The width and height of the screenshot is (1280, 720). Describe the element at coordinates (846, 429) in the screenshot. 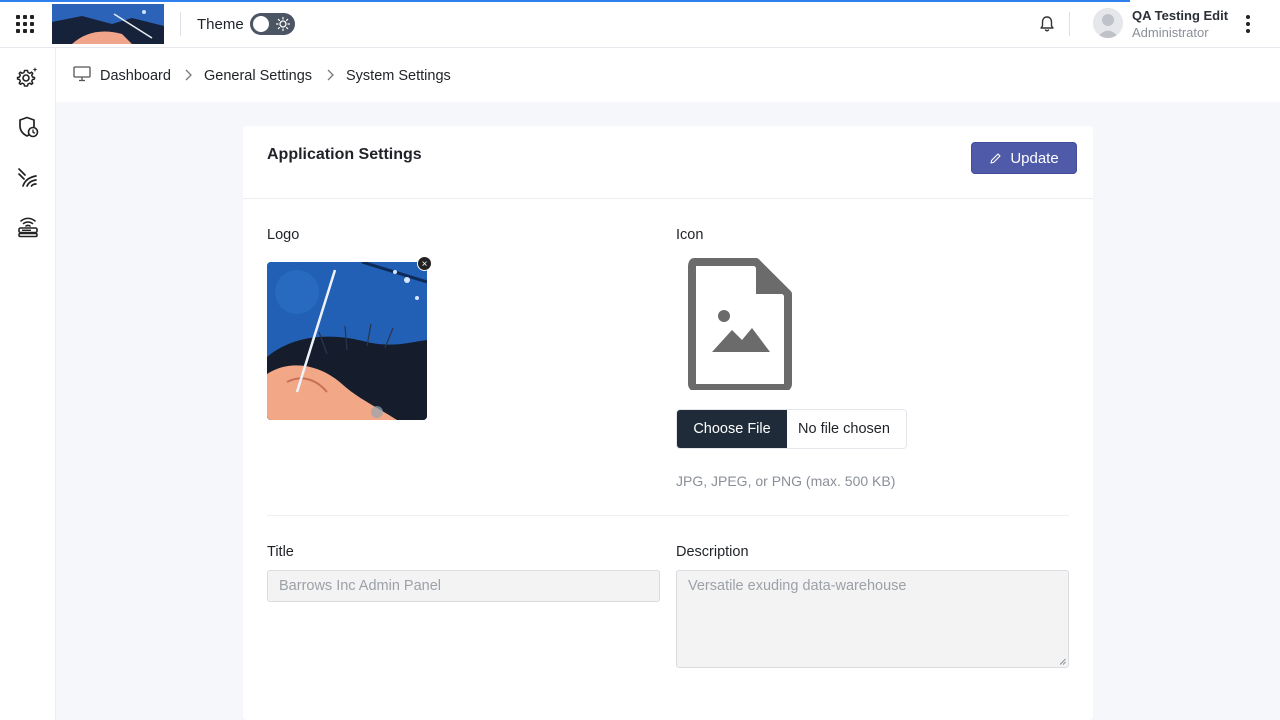

I see `file-status-text: No file chosen` at that location.